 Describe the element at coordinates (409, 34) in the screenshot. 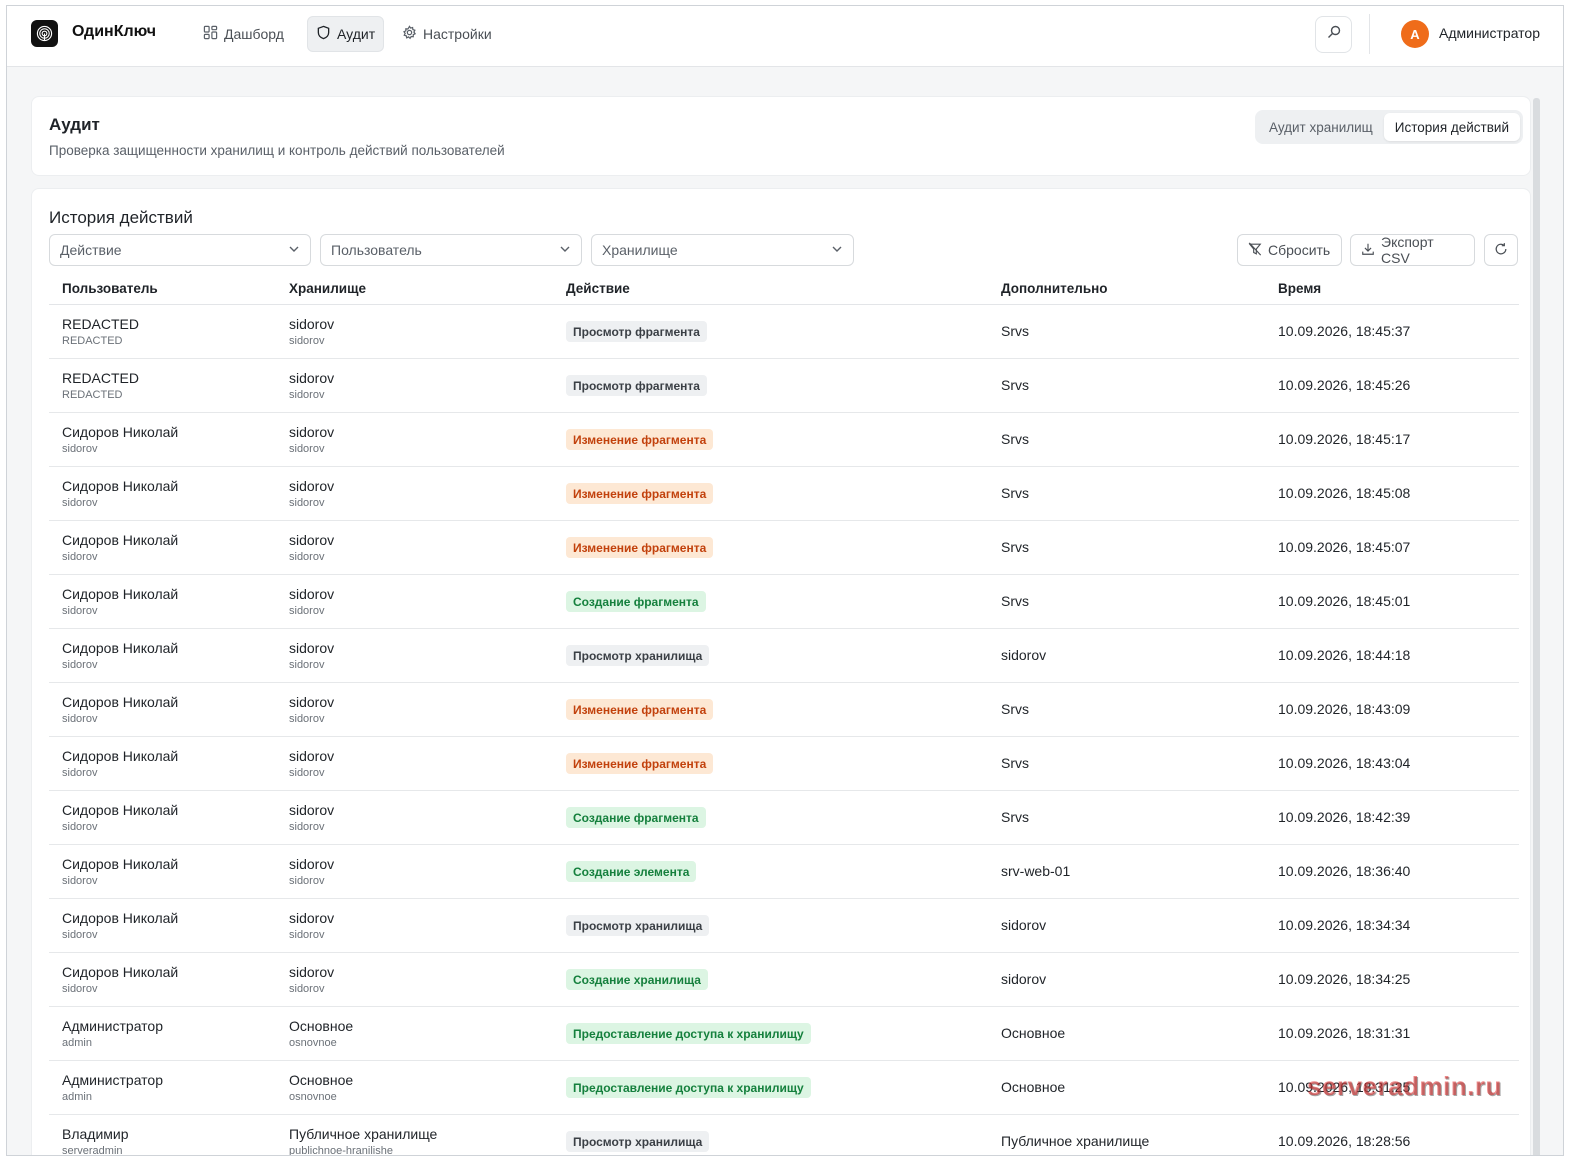

I see `gear-icon` at that location.